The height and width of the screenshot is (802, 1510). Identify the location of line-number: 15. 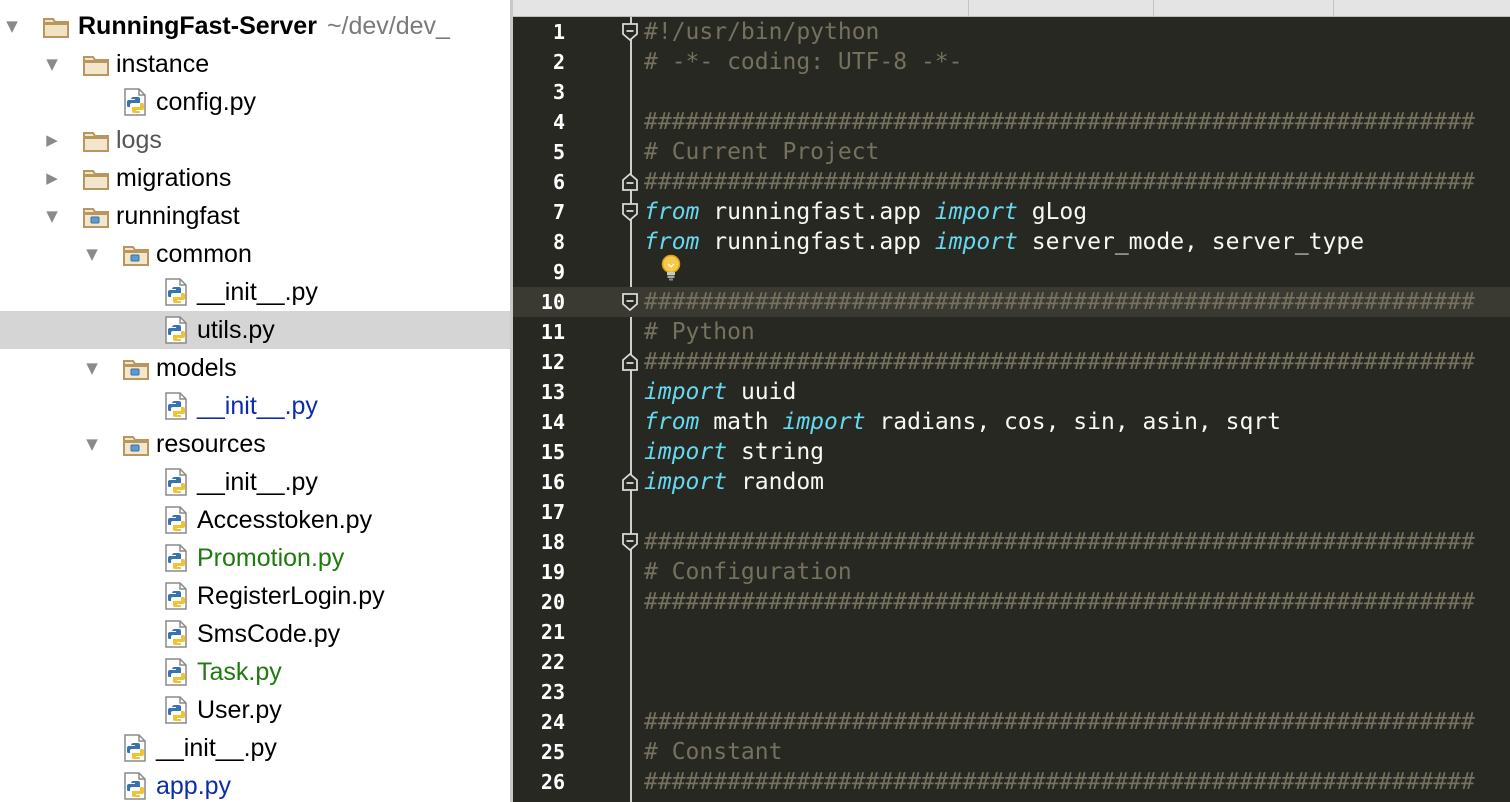
(552, 452).